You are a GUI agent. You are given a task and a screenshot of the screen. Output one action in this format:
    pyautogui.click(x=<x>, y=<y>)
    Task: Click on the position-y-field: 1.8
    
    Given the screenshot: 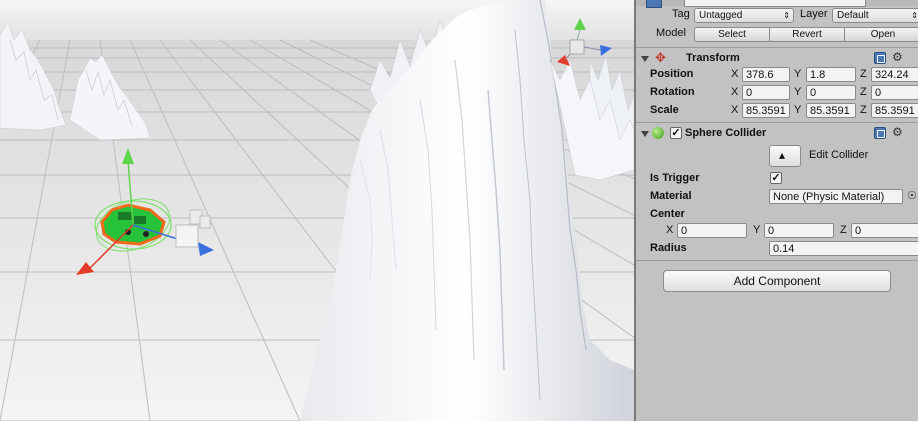 What is the action you would take?
    pyautogui.click(x=831, y=74)
    